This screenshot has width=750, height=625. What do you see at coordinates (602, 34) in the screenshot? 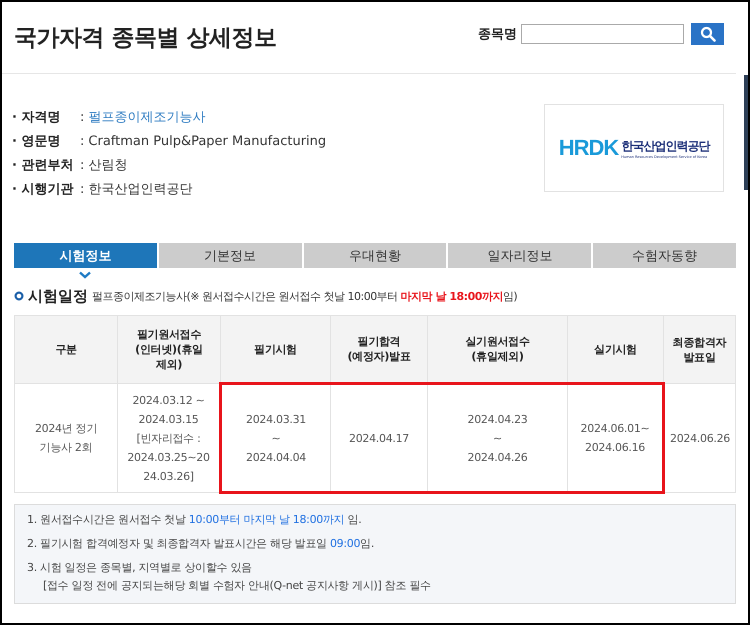
I see `search-field` at bounding box center [602, 34].